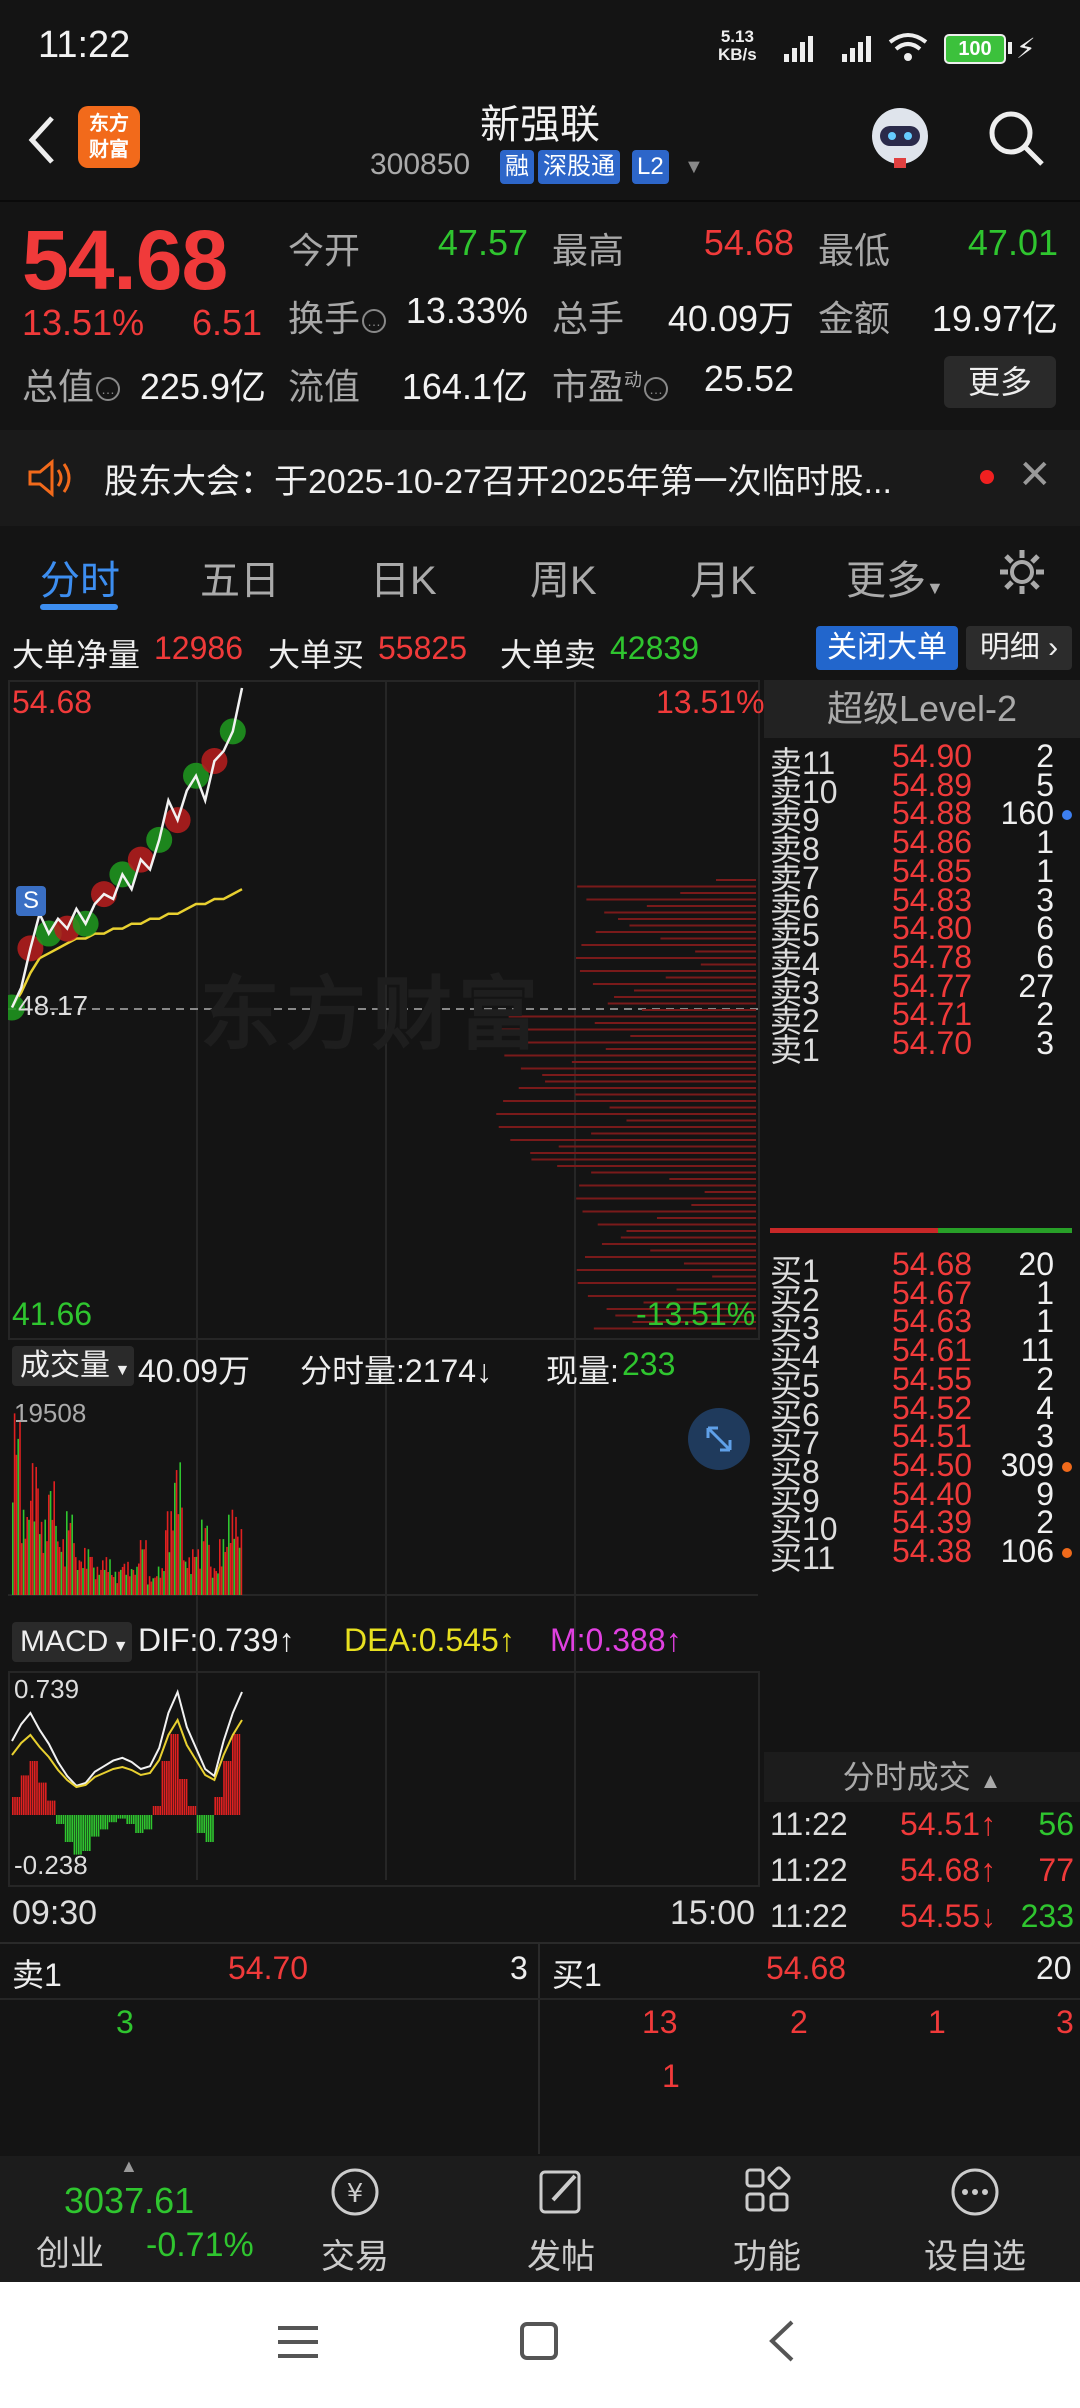 The image size is (1080, 2408). What do you see at coordinates (719, 1439) in the screenshot?
I see `expand-icon` at bounding box center [719, 1439].